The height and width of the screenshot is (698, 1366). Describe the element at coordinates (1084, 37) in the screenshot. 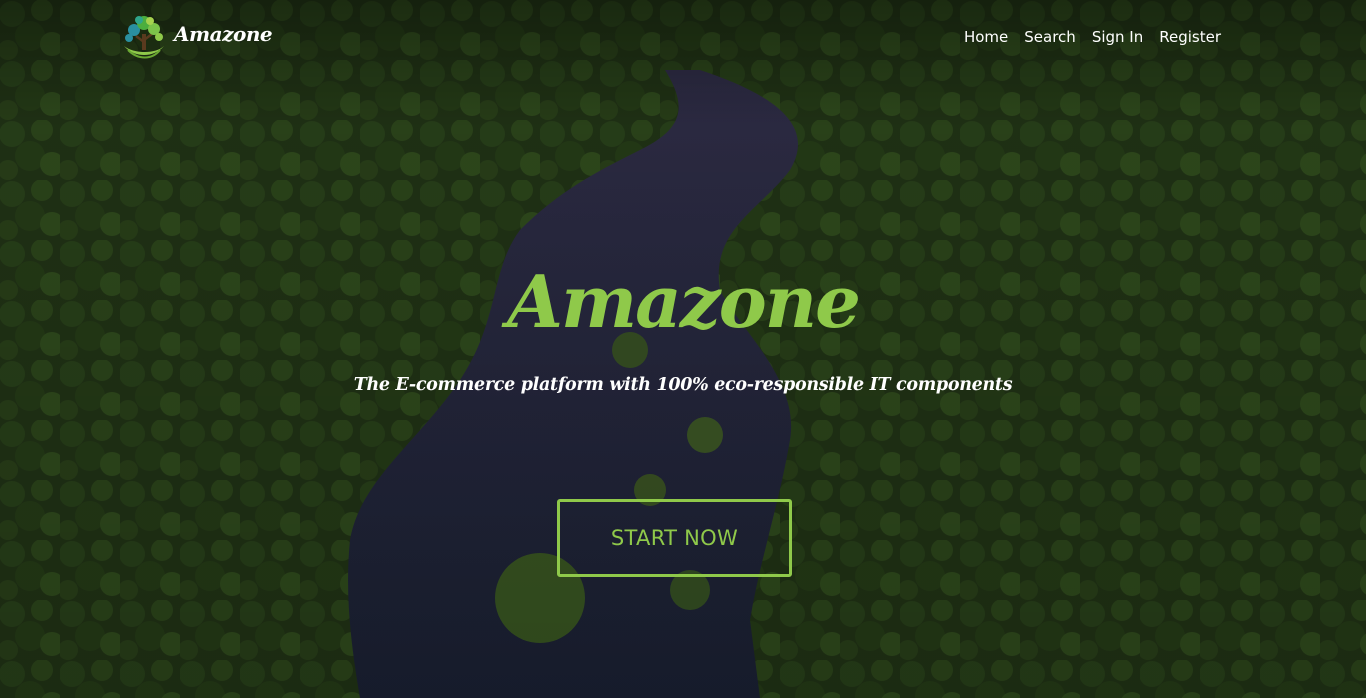

I see `nav-menu: Home Search Sign In Register` at that location.